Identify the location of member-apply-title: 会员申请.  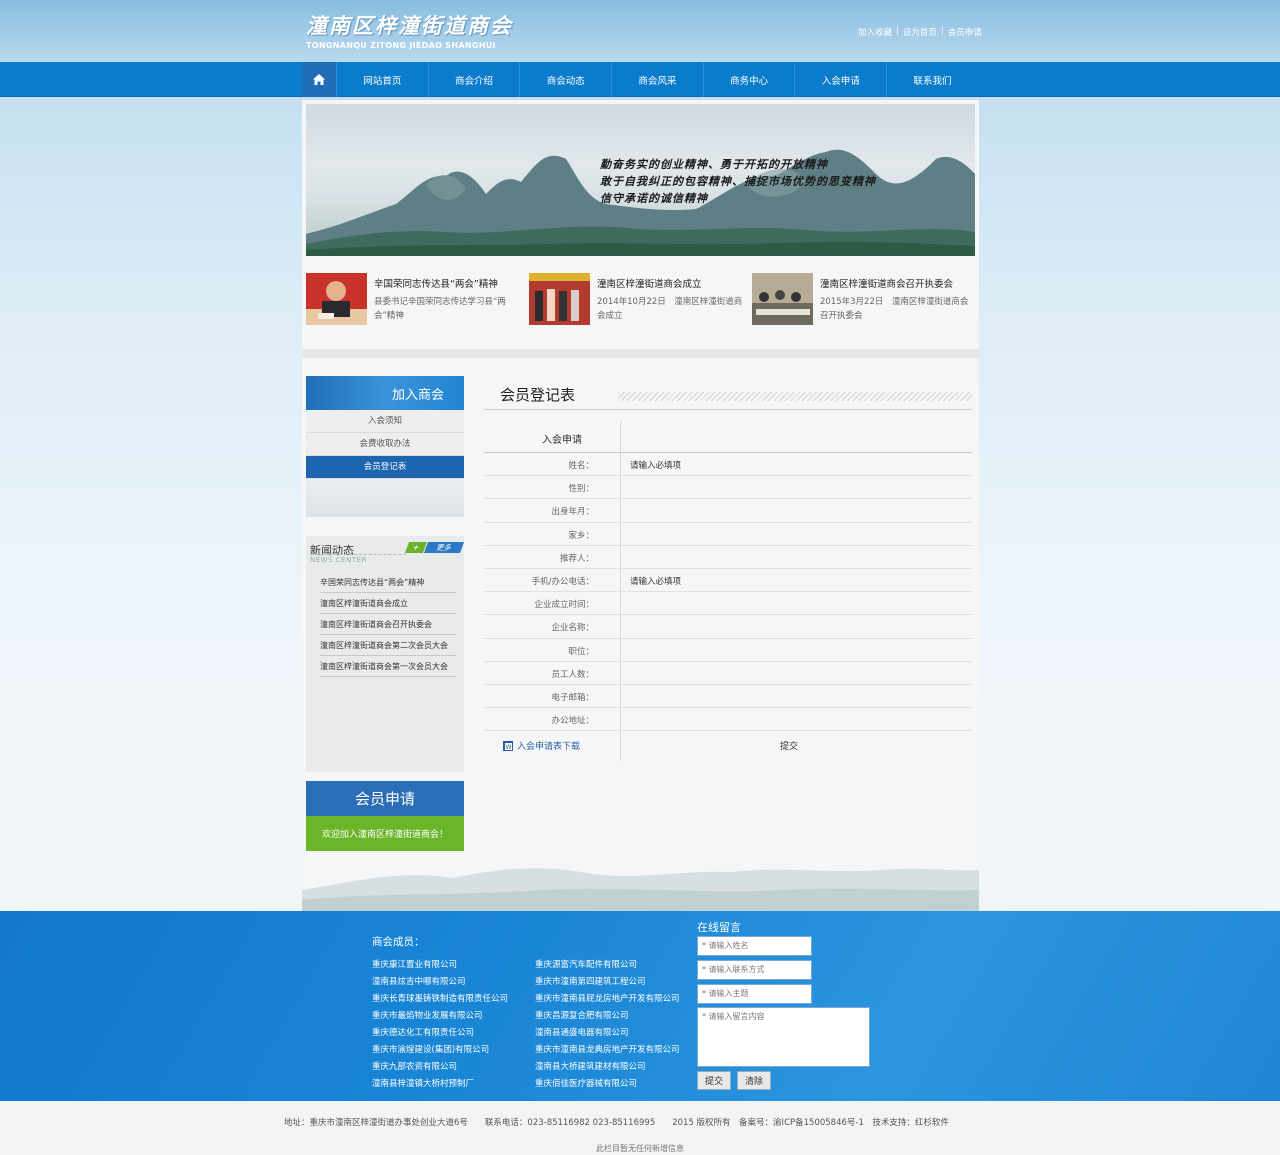
(385, 798).